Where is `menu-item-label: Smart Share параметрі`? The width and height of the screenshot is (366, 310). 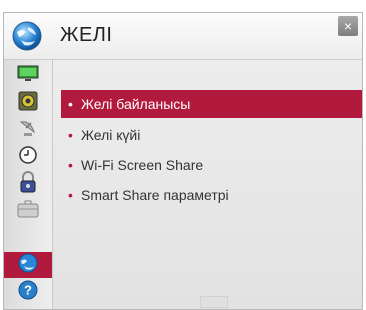
menu-item-label: Smart Share параметрі is located at coordinates (155, 195).